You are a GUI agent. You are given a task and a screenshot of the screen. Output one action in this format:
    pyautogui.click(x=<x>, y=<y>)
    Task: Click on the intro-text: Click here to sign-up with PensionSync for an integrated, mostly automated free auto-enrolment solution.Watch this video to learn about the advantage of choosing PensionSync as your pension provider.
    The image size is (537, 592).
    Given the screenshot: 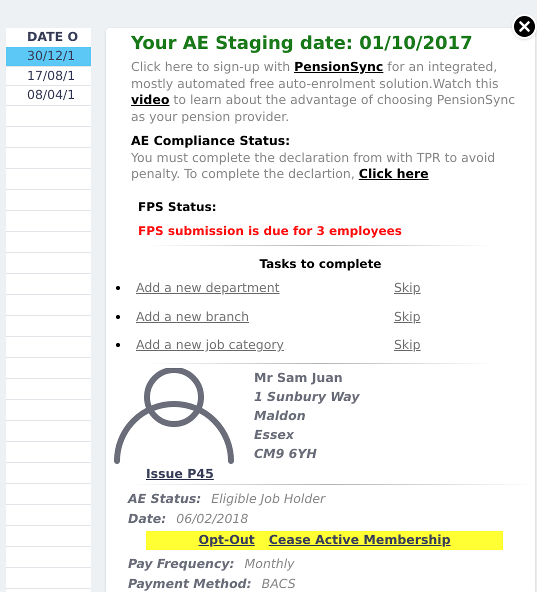 What is the action you would take?
    pyautogui.click(x=323, y=92)
    